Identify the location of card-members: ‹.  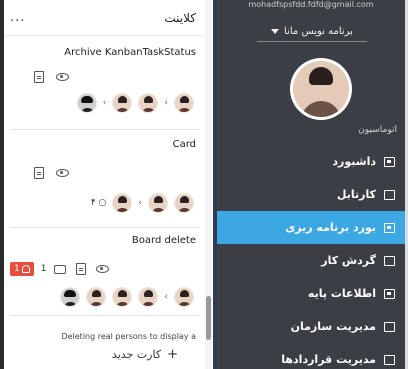
(105, 297).